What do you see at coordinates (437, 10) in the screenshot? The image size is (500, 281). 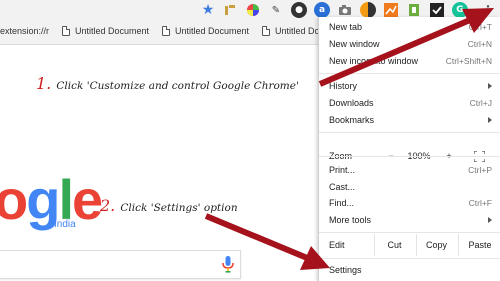 I see `checkmark-icon` at bounding box center [437, 10].